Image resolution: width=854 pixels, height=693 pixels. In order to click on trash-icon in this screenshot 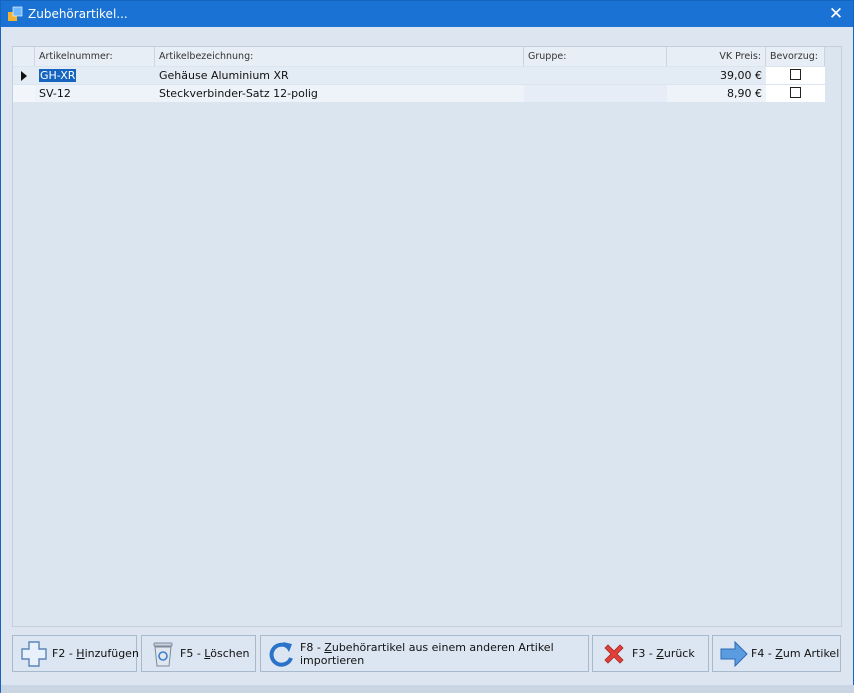, I will do `click(163, 654)`.